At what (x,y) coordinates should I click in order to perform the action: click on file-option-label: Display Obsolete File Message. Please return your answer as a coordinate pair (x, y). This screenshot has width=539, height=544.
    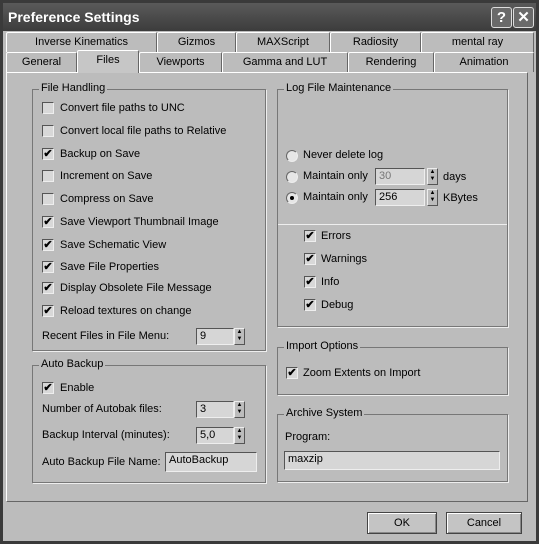
    Looking at the image, I should click on (136, 288).